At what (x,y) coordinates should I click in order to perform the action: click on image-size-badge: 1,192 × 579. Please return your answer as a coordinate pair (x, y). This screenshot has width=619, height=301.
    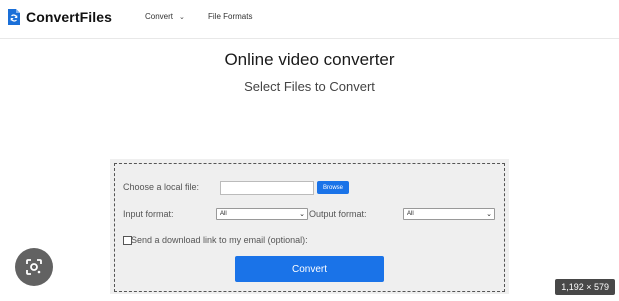
    Looking at the image, I should click on (585, 287).